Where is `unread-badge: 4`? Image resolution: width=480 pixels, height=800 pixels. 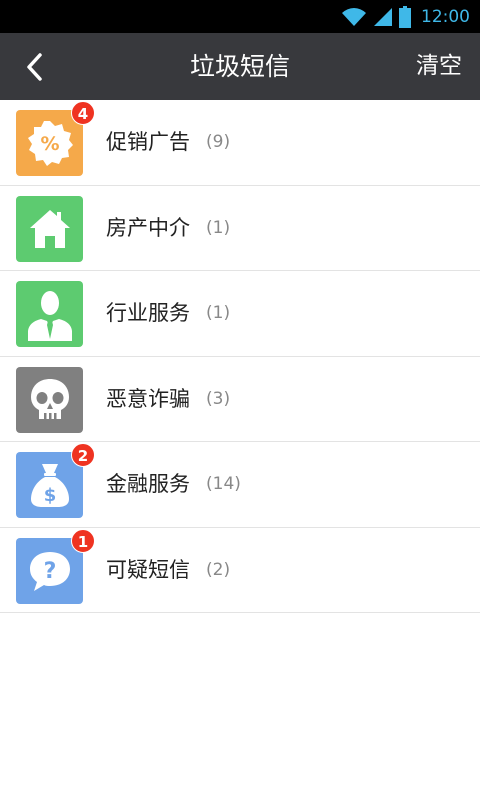
unread-badge: 4 is located at coordinates (83, 113).